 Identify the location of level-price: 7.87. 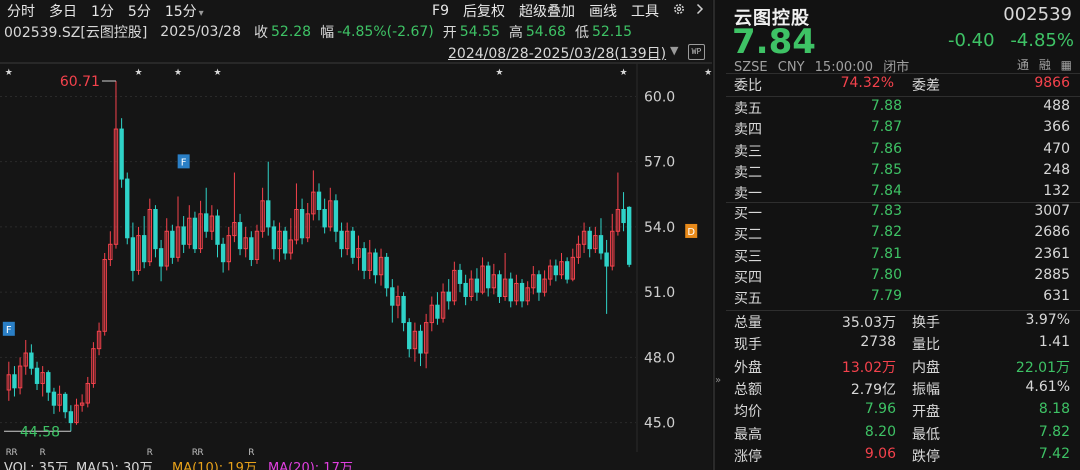
(886, 127).